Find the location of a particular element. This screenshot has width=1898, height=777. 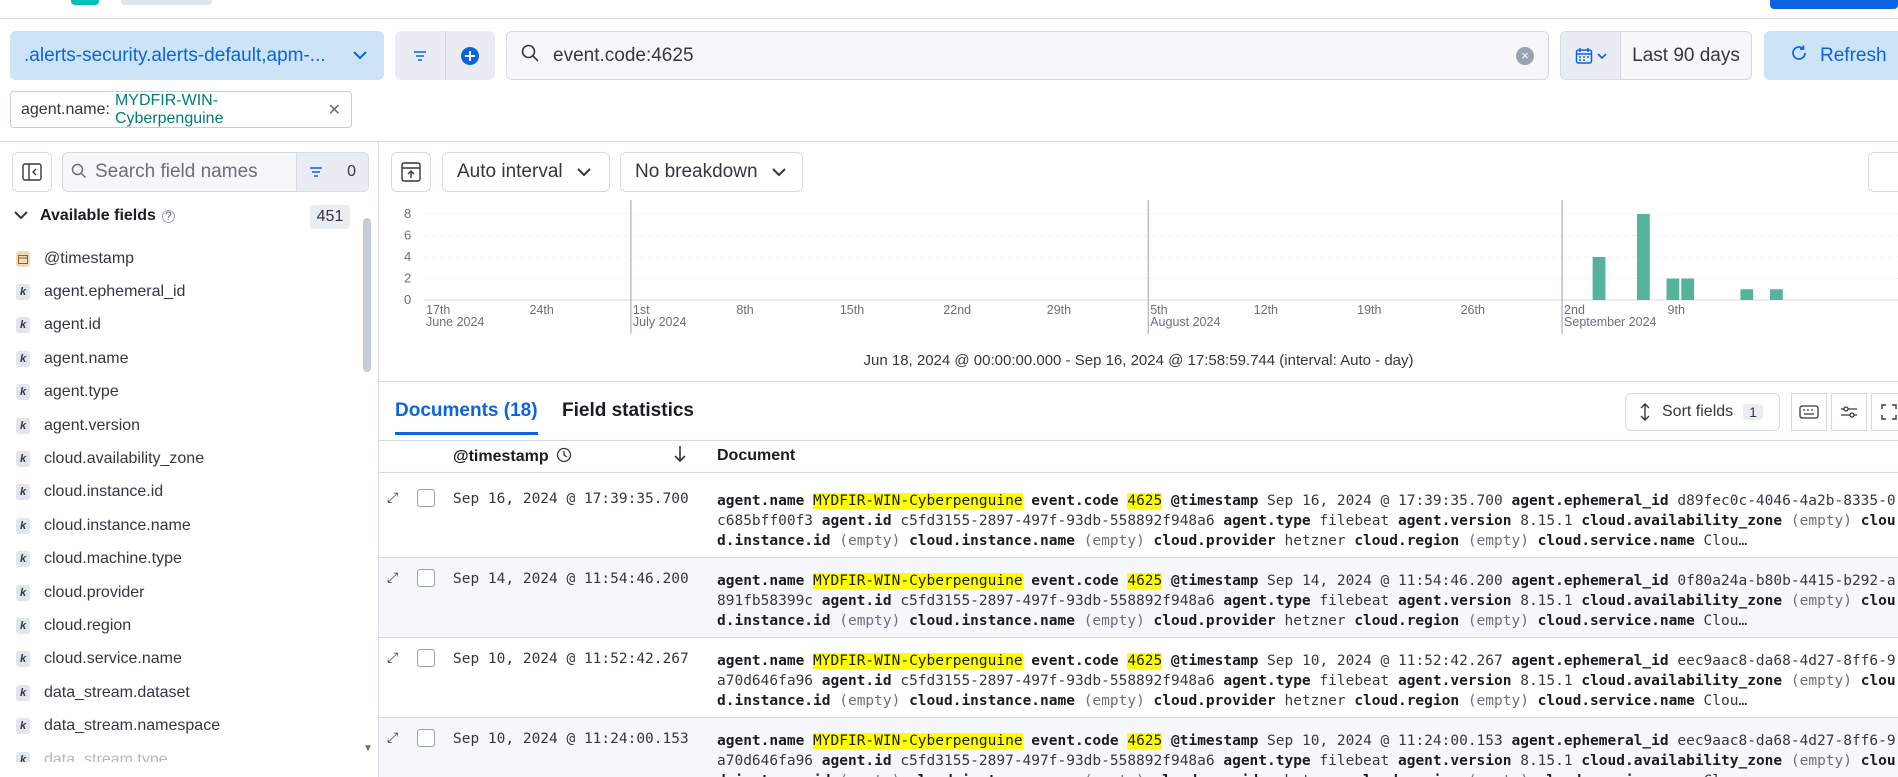

grid-header: @timestamp Document is located at coordinates (1138, 457).